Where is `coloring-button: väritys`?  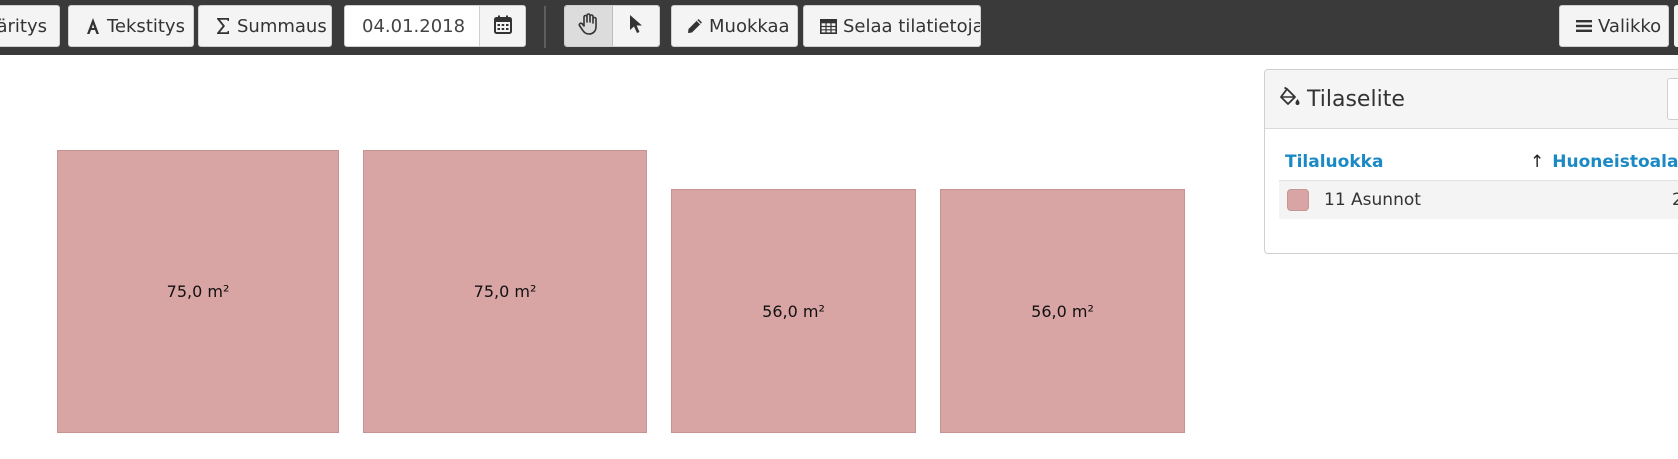
coloring-button: väritys is located at coordinates (30, 26).